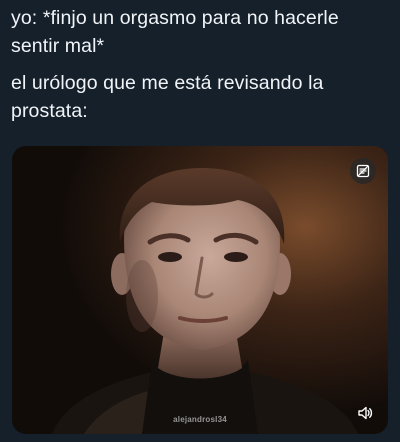 Image resolution: width=400 pixels, height=442 pixels. What do you see at coordinates (365, 413) in the screenshot?
I see `volume-icon` at bounding box center [365, 413].